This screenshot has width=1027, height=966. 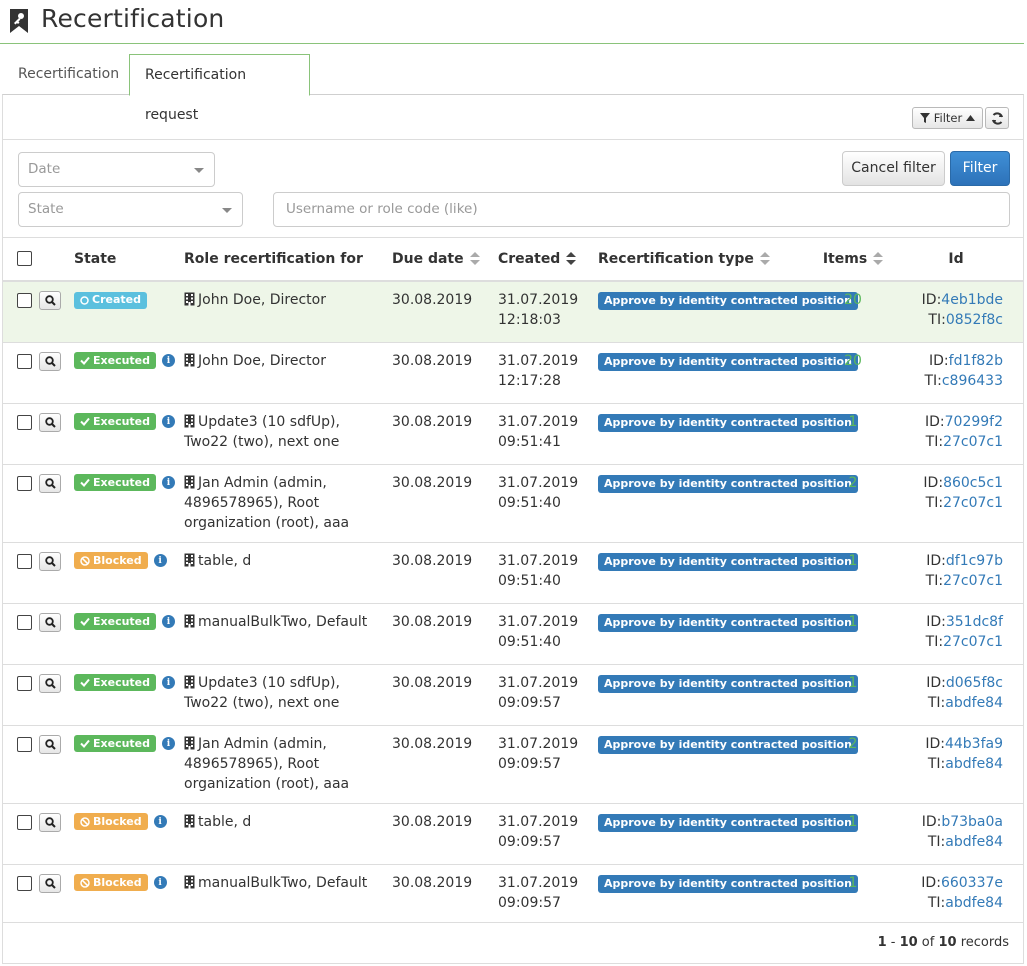 I want to click on ti-link: 0852f8c, so click(x=974, y=320).